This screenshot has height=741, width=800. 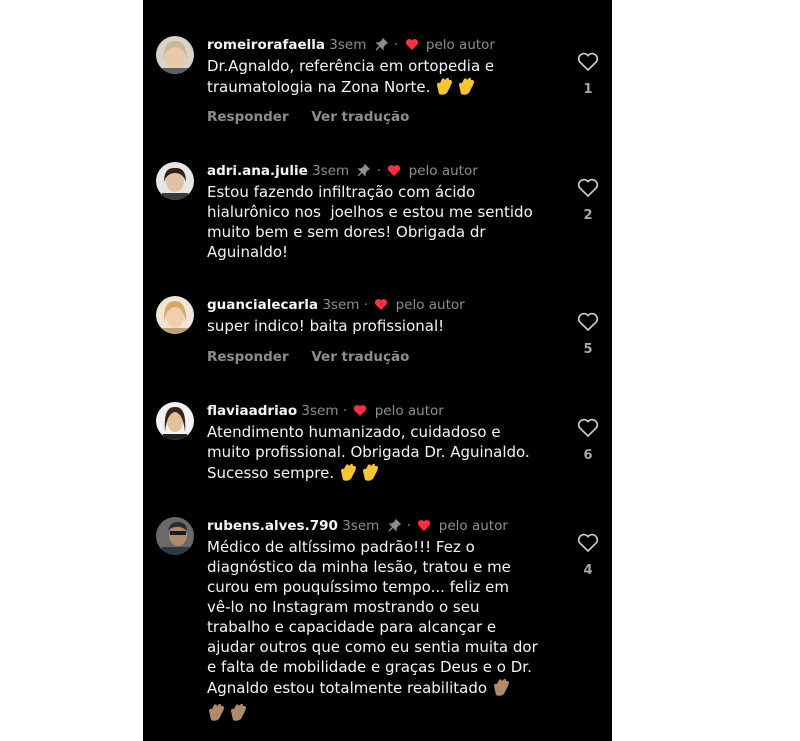 What do you see at coordinates (262, 305) in the screenshot?
I see `comment-username: guancialecarla` at bounding box center [262, 305].